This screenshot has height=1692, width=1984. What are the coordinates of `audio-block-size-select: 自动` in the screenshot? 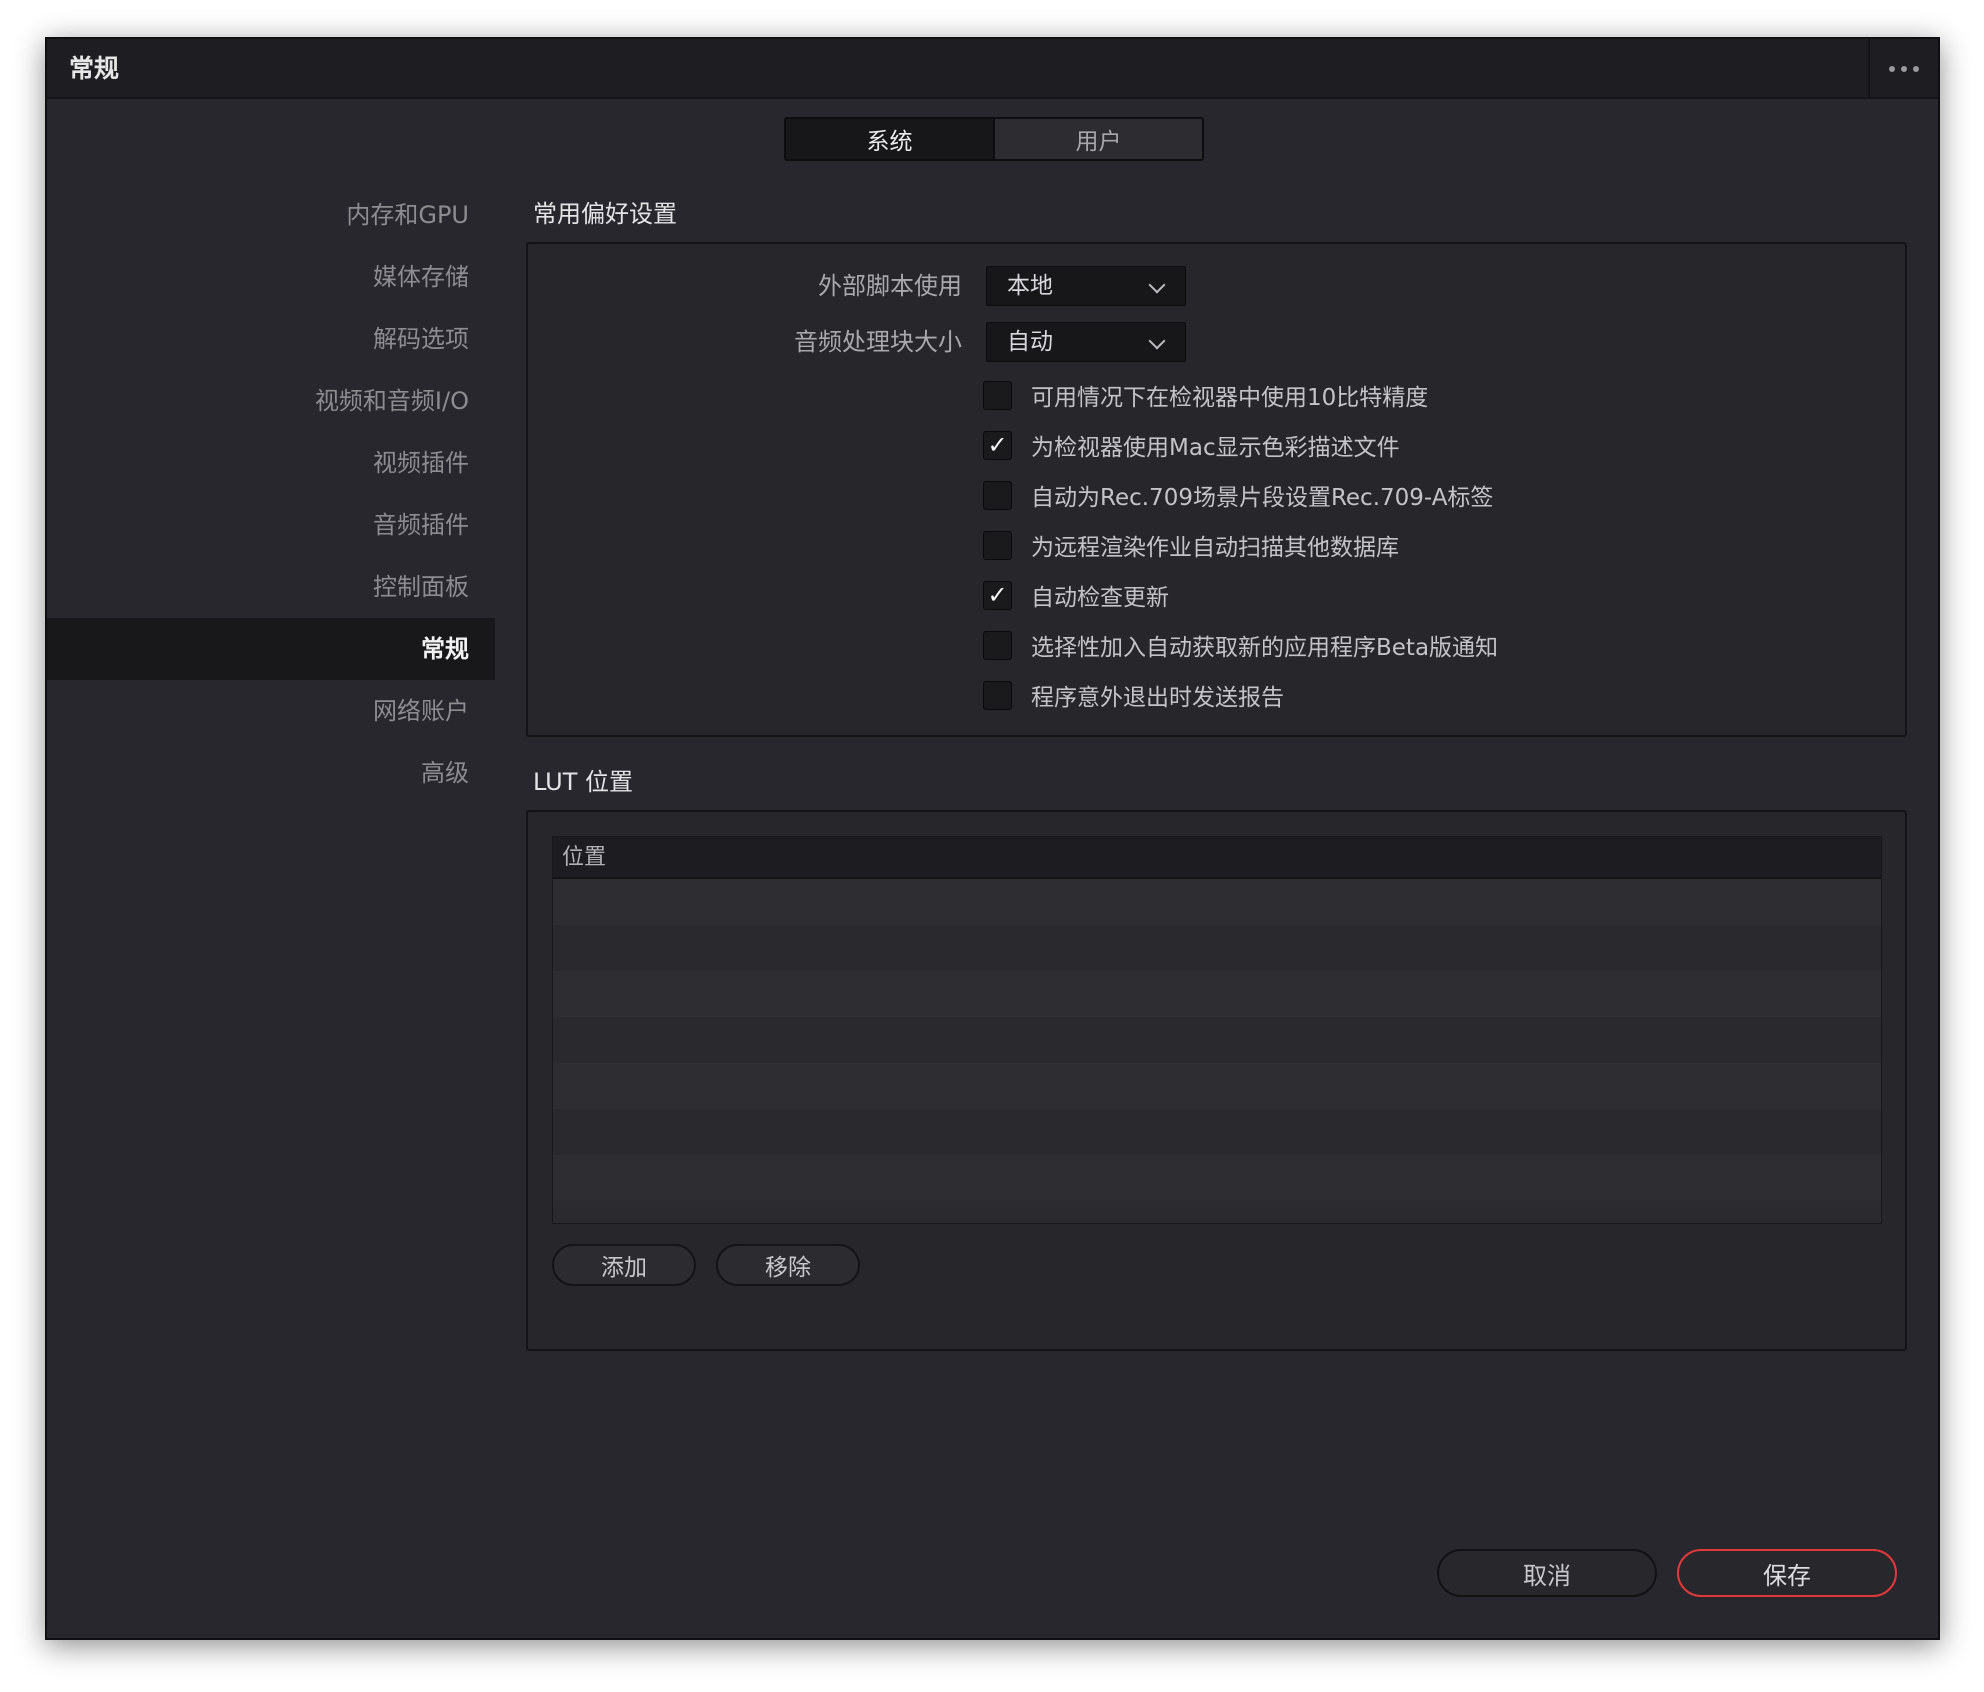 It's located at (1086, 342).